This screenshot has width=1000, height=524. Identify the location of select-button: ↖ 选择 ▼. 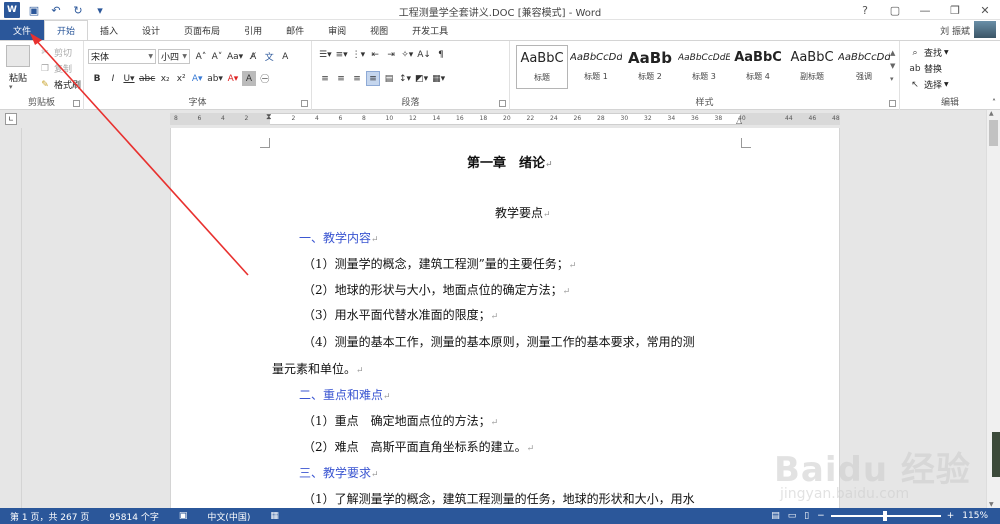
(928, 84).